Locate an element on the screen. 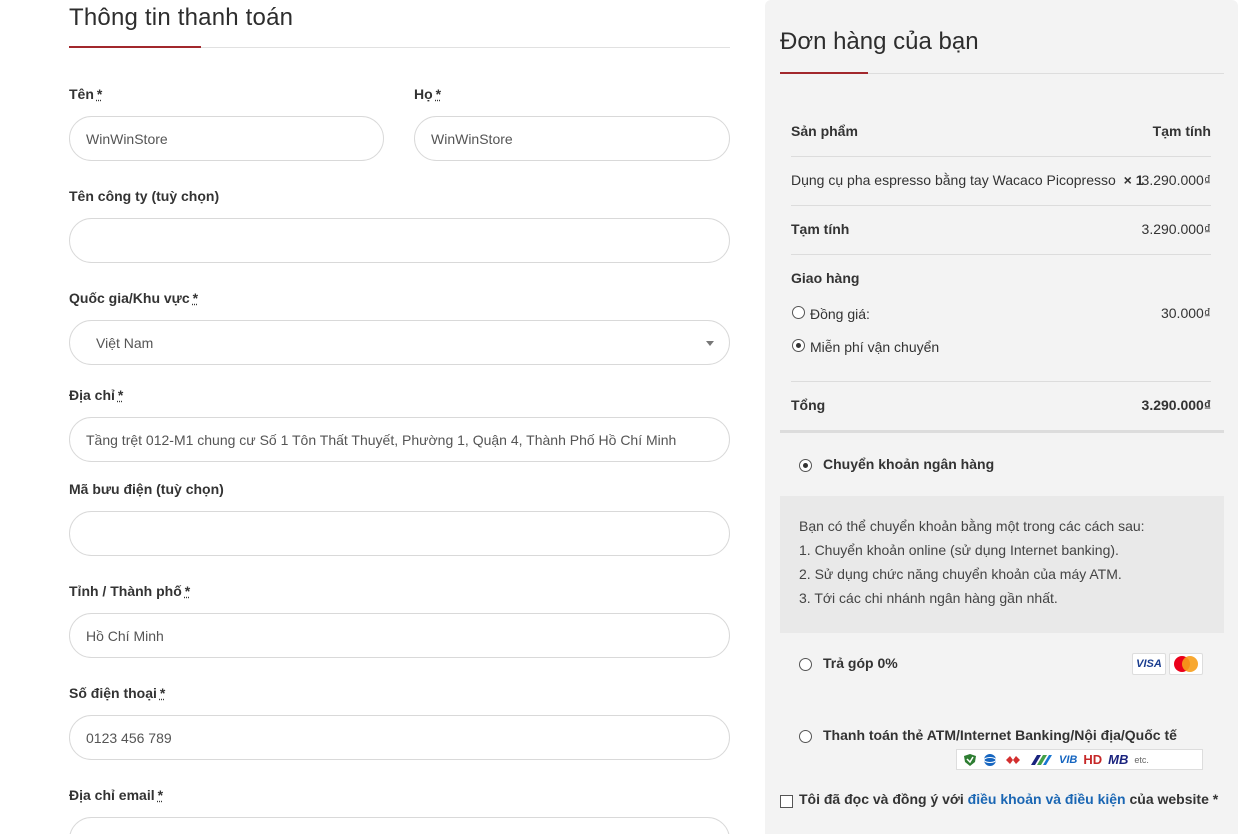  company-input is located at coordinates (399, 240).